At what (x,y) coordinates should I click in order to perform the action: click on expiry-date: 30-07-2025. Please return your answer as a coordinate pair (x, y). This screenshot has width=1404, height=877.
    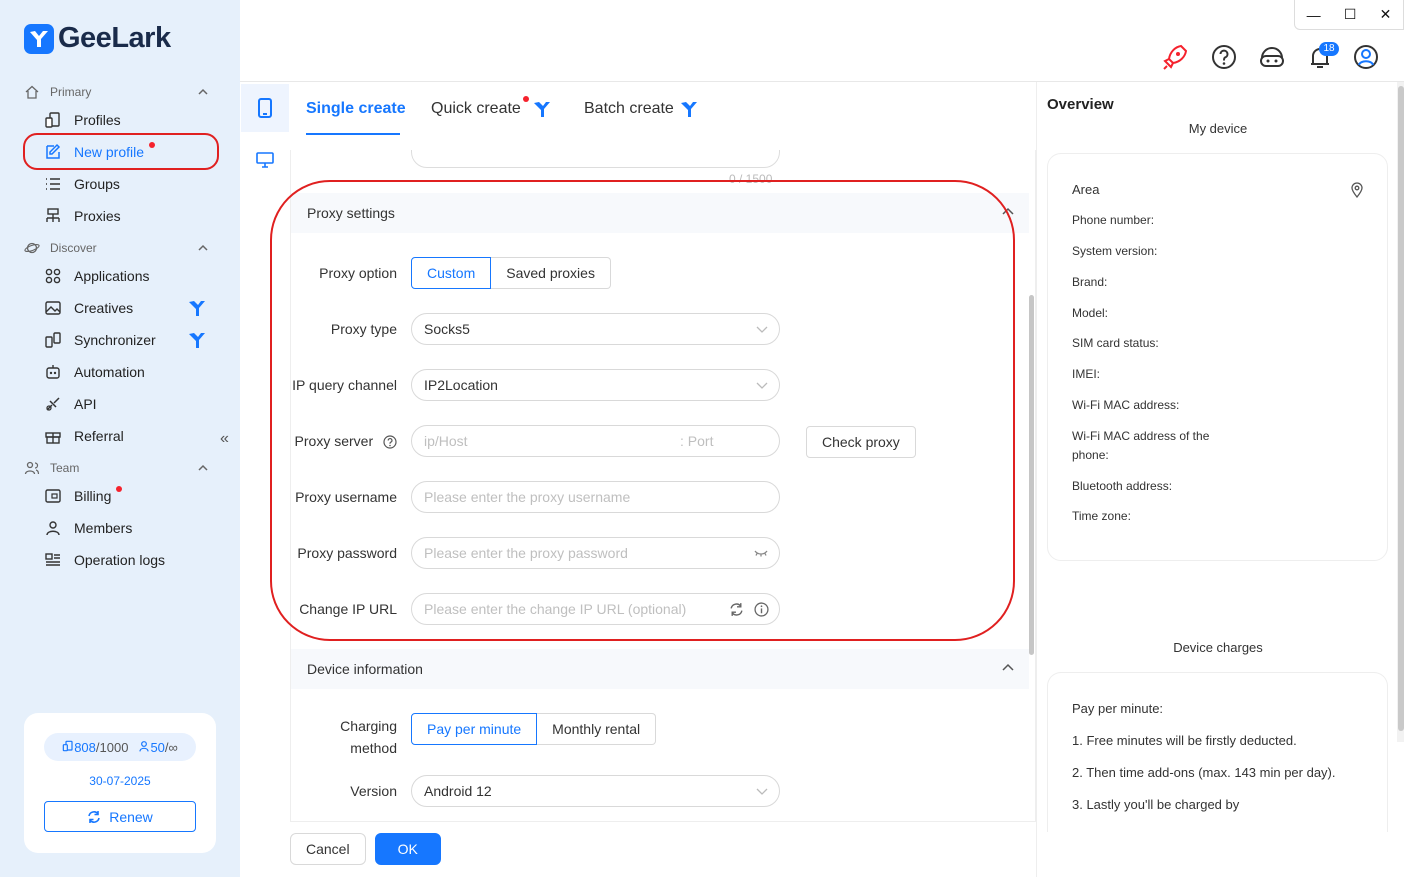
    Looking at the image, I should click on (120, 781).